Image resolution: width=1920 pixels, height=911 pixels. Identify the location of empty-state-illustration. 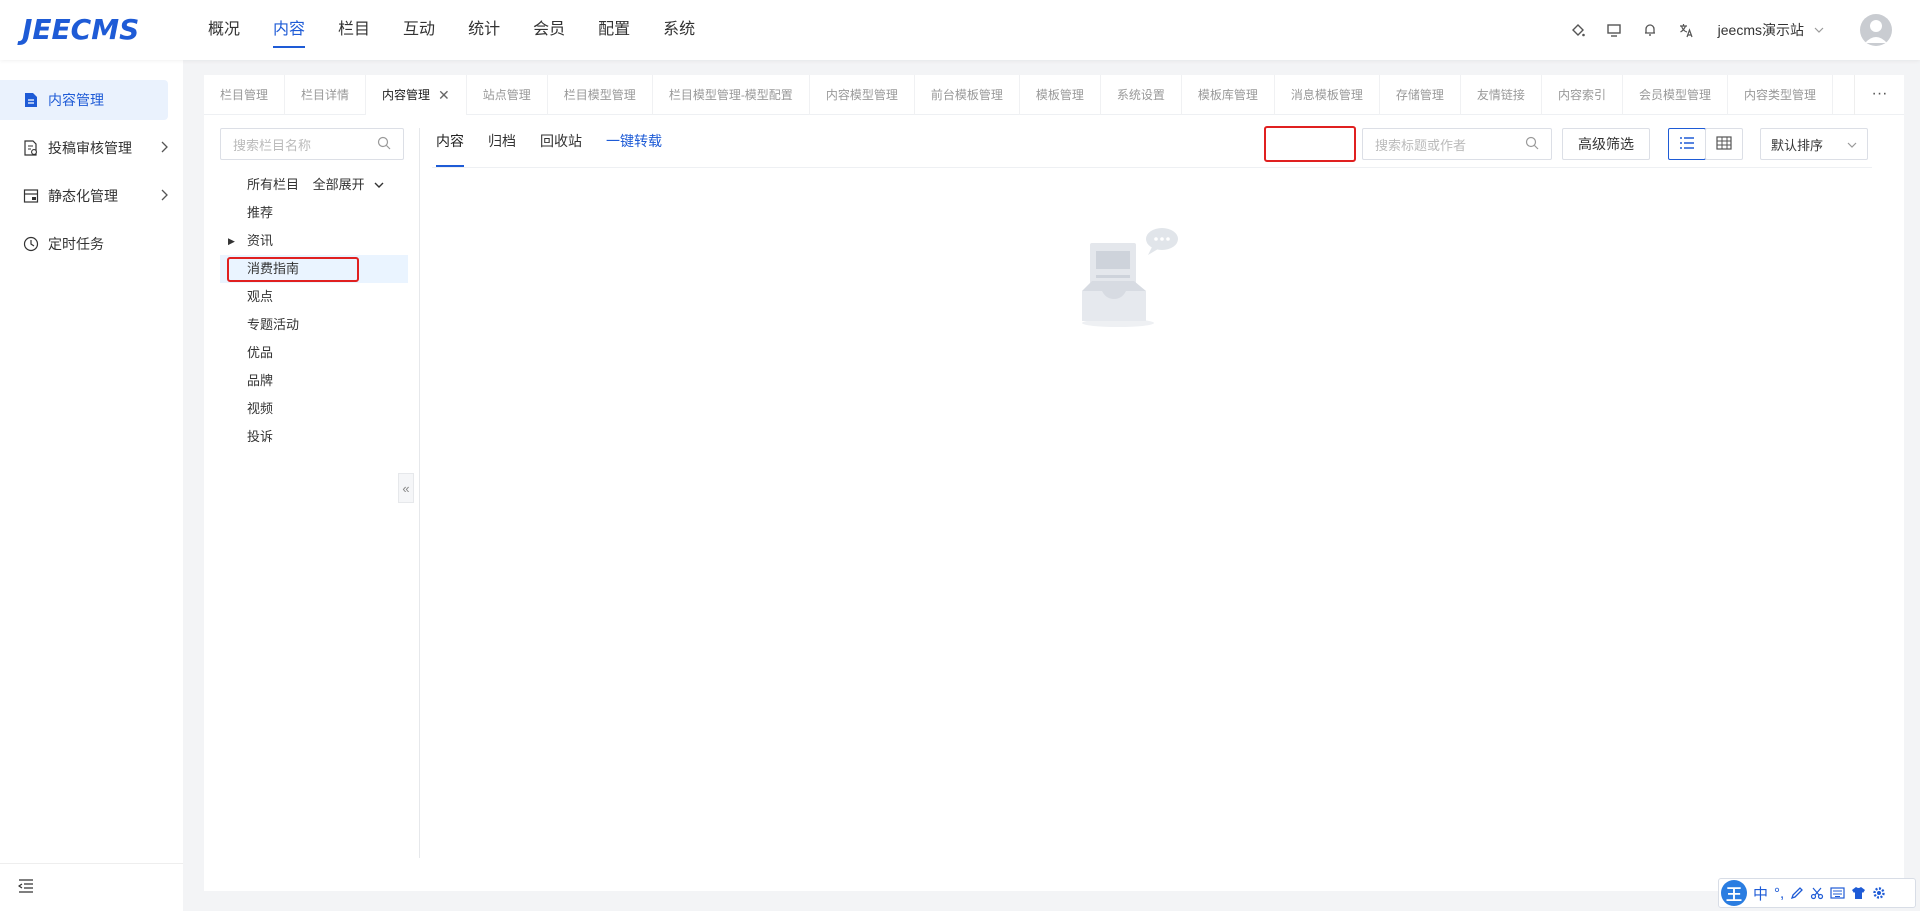
(1131, 280).